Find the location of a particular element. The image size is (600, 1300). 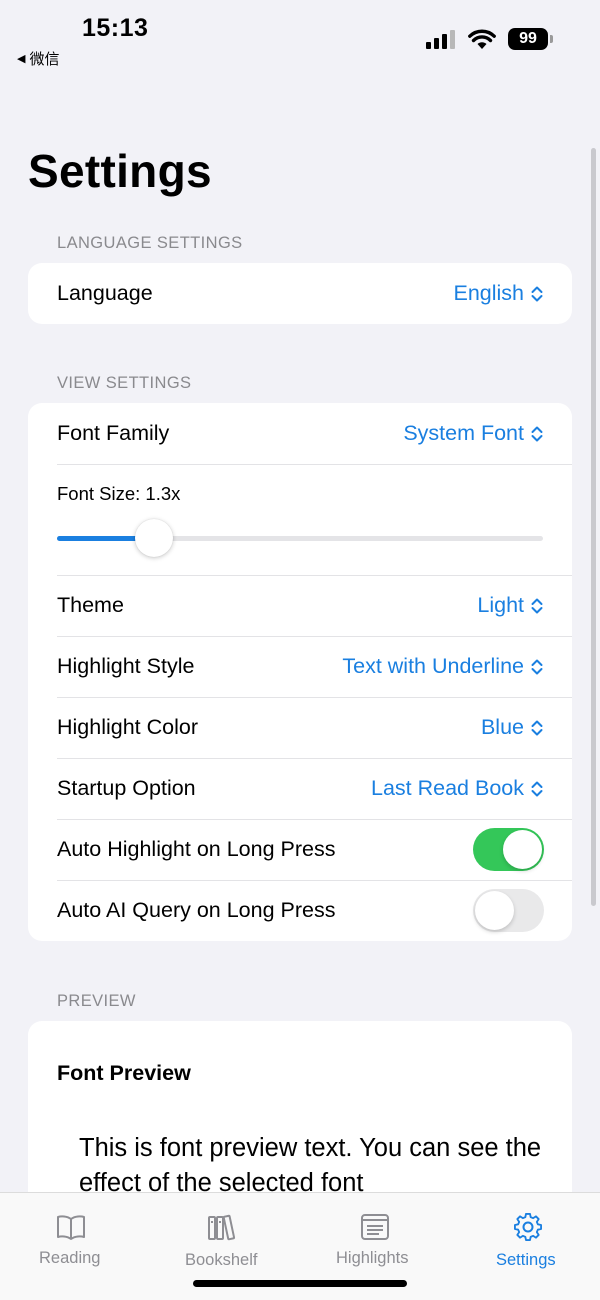

battery-level: 99 is located at coordinates (528, 38).